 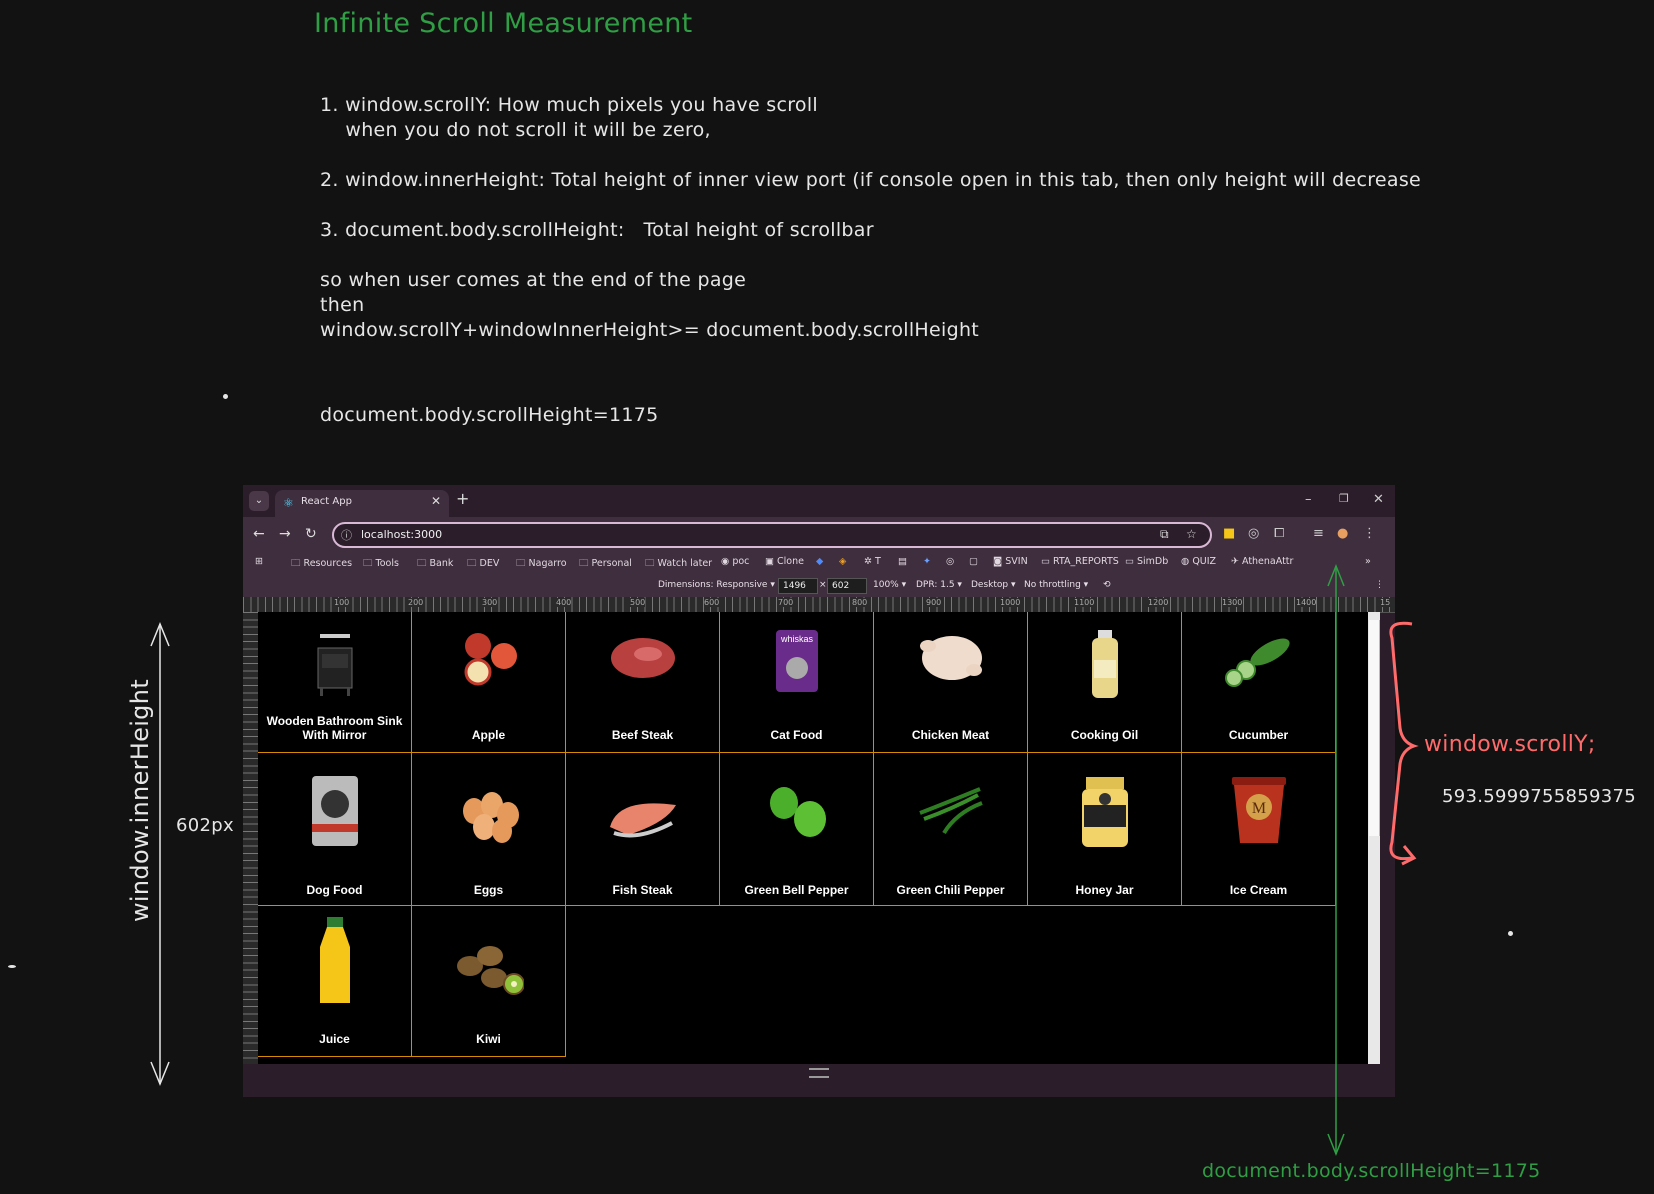 What do you see at coordinates (902, 561) in the screenshot?
I see `bookmark-icon: ▤` at bounding box center [902, 561].